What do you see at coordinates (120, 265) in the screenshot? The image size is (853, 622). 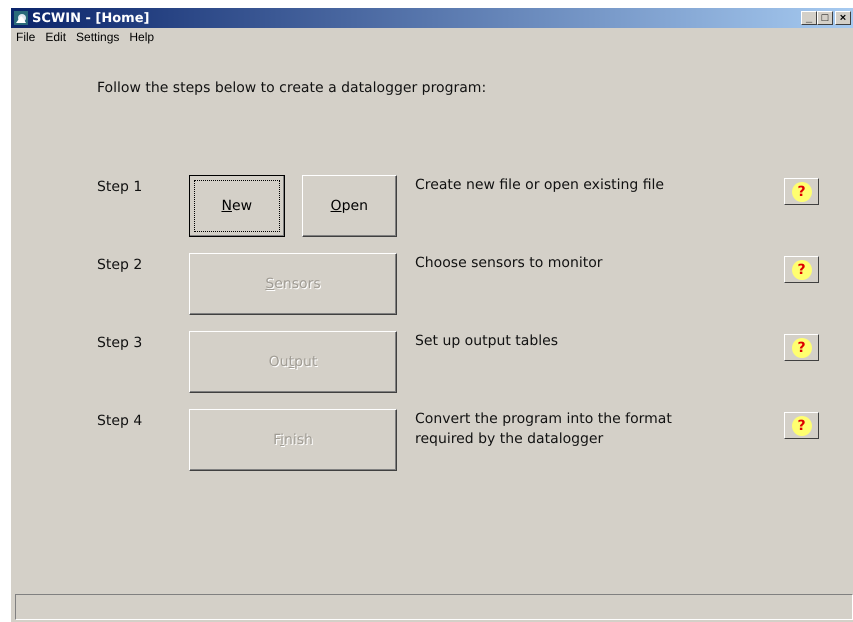 I see `step-label: Step 2` at bounding box center [120, 265].